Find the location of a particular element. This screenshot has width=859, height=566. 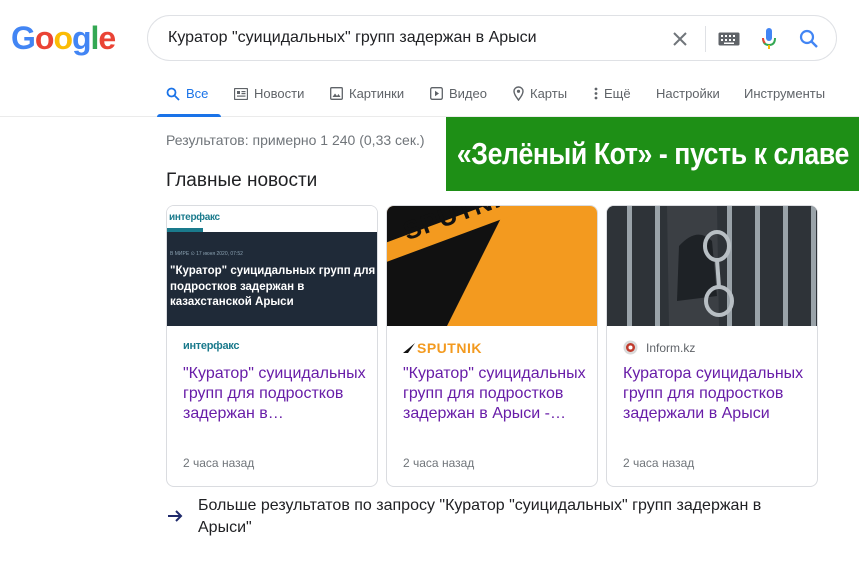

tab-label: Настройки is located at coordinates (688, 93).